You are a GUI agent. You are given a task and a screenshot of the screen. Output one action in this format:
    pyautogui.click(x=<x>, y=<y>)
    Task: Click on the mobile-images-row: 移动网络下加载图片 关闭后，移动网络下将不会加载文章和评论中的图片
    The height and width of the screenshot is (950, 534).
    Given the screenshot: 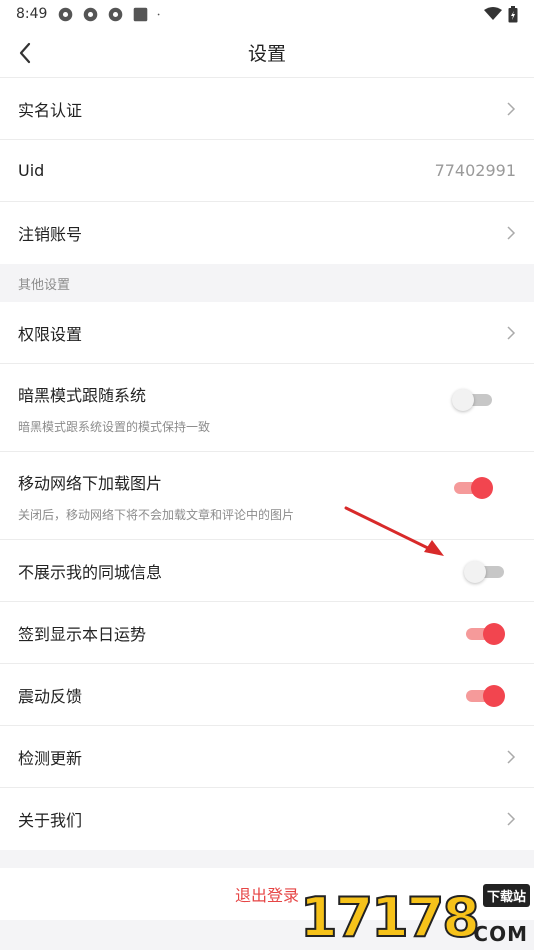 What is the action you would take?
    pyautogui.click(x=267, y=496)
    